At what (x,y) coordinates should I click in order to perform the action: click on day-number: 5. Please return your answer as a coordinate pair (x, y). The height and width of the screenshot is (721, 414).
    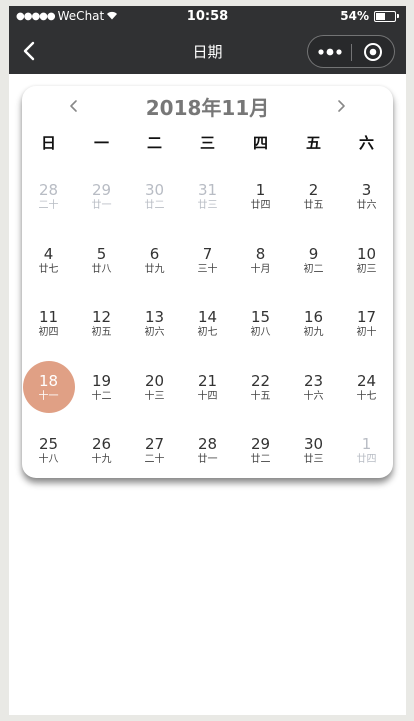
    Looking at the image, I should click on (101, 253).